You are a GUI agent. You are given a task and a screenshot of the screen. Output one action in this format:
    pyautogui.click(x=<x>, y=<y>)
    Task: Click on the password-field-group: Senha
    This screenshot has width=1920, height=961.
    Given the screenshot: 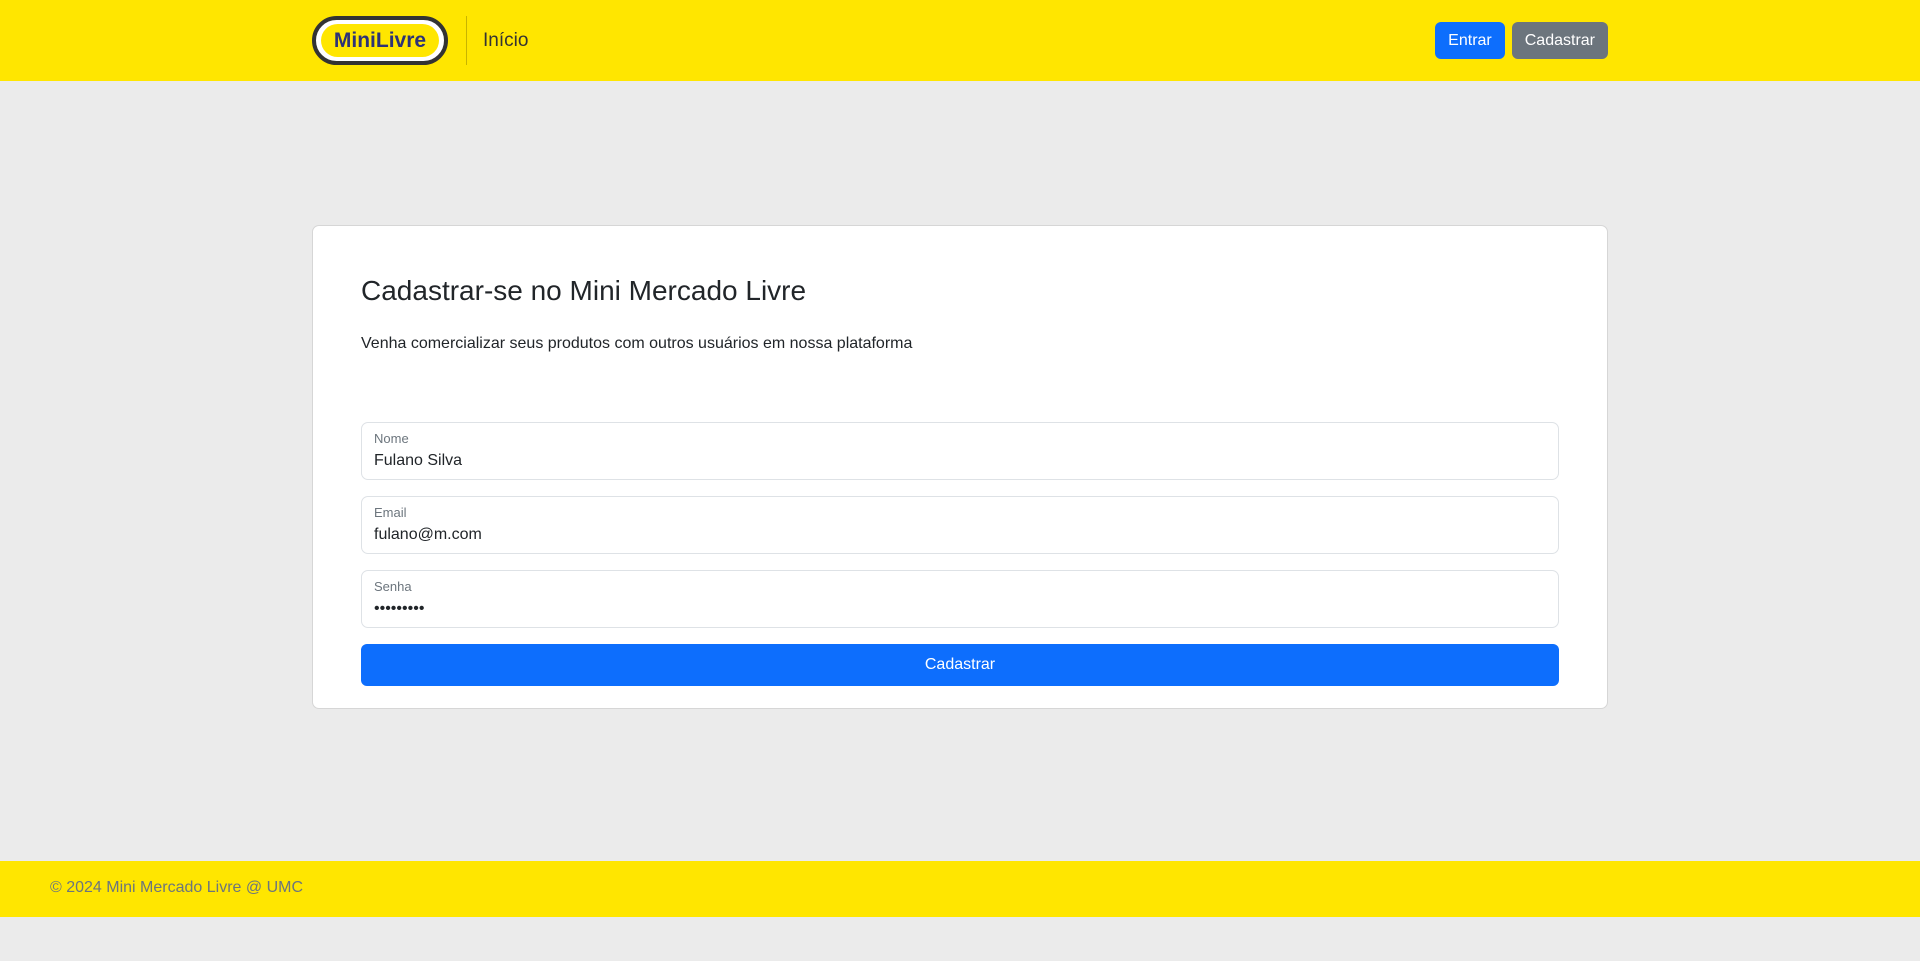 What is the action you would take?
    pyautogui.click(x=960, y=599)
    